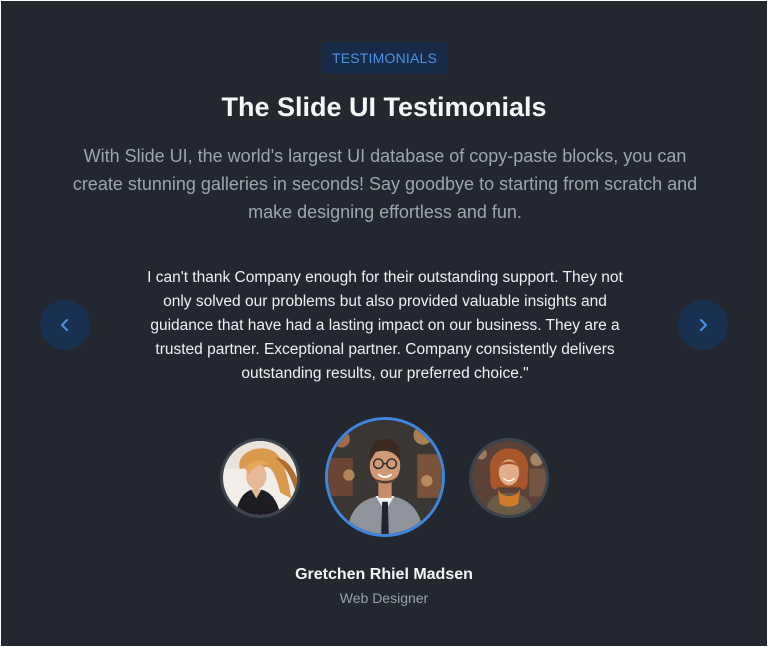 This screenshot has height=647, width=768. I want to click on avatar-left, so click(260, 478).